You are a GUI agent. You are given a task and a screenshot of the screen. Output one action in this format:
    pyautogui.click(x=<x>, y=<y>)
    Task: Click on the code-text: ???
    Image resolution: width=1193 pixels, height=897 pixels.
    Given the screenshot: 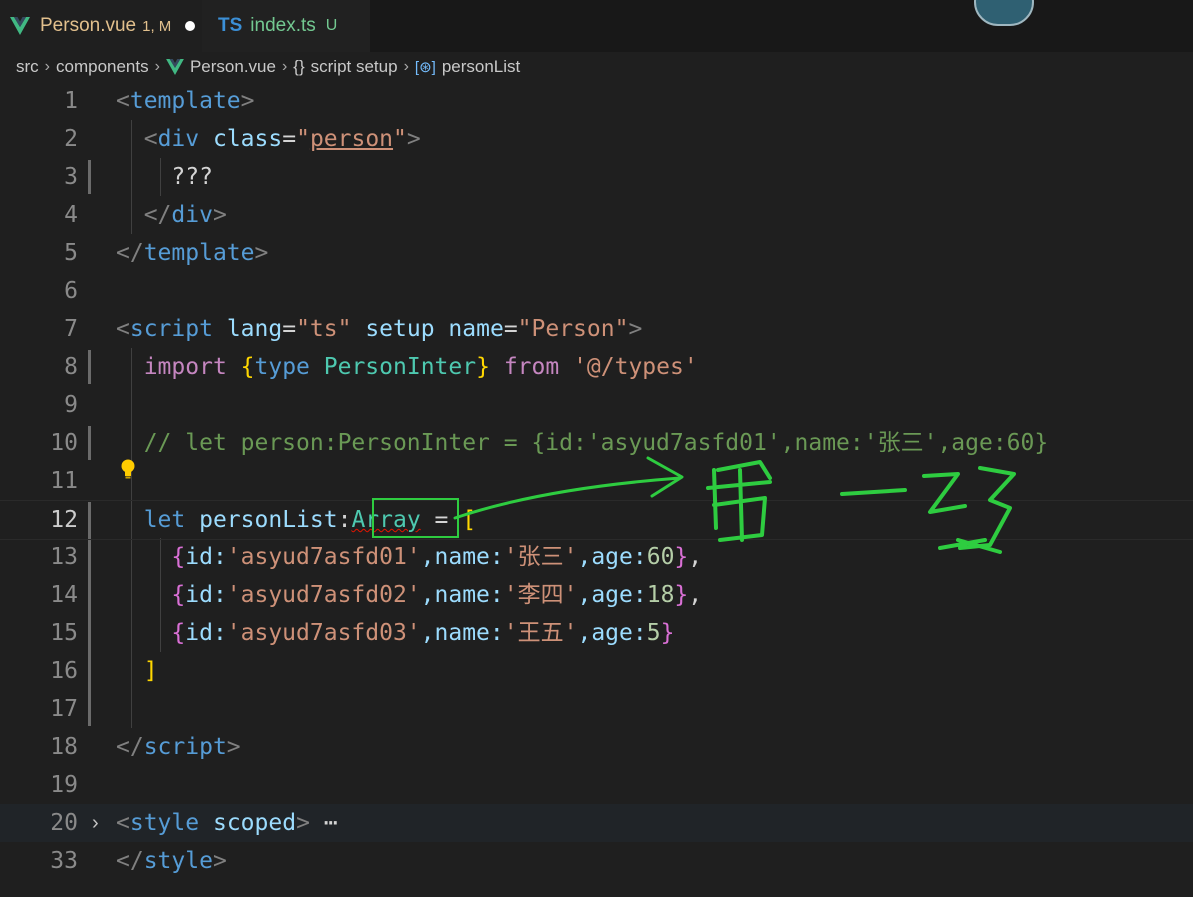 What is the action you would take?
    pyautogui.click(x=192, y=177)
    